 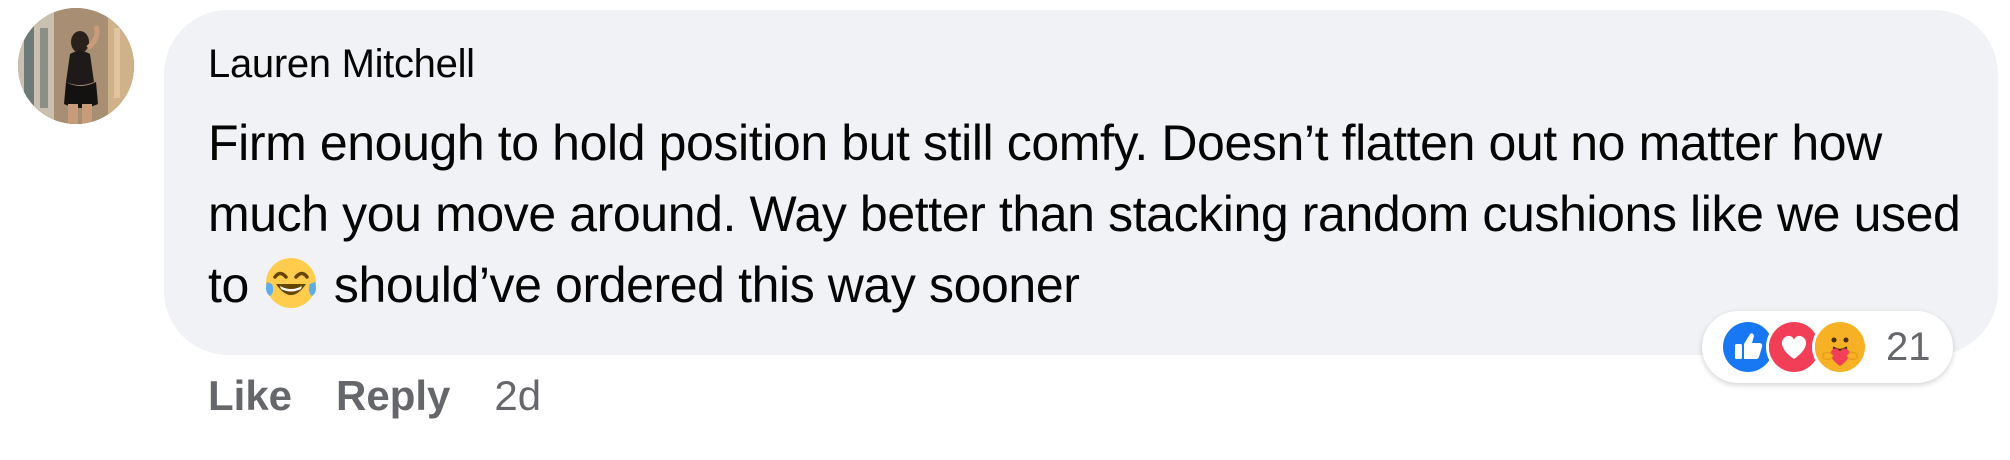 I want to click on avatar, so click(x=76, y=66).